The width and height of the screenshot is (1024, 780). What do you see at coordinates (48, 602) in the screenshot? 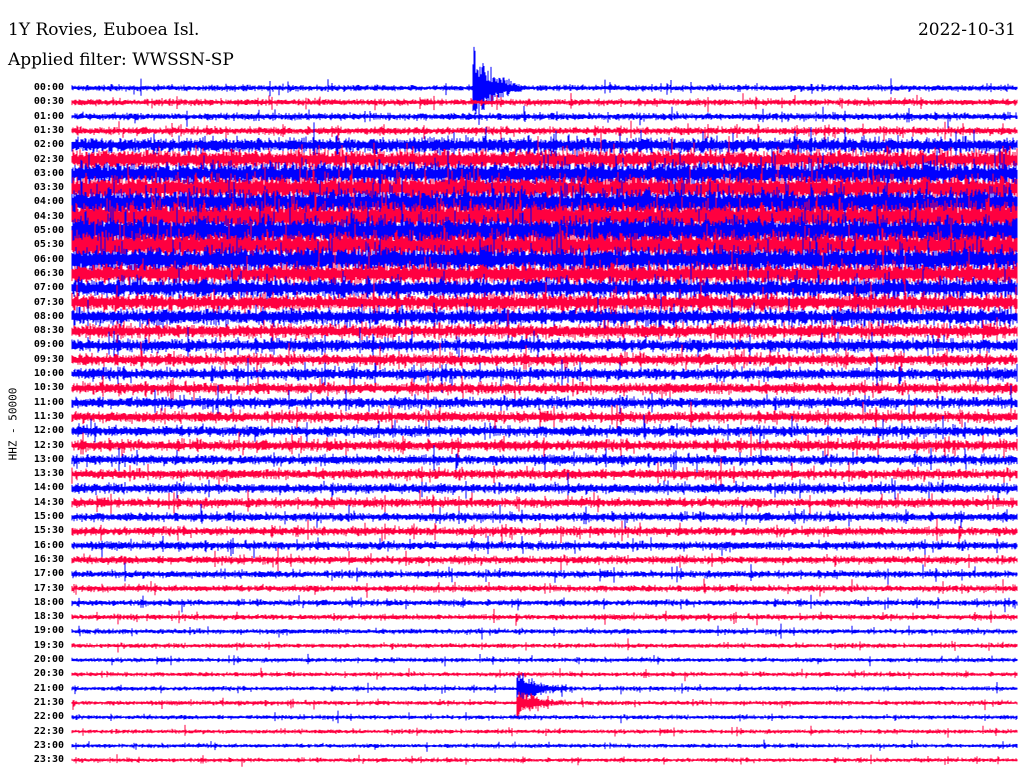
I see `time-tick-label: 18:00` at bounding box center [48, 602].